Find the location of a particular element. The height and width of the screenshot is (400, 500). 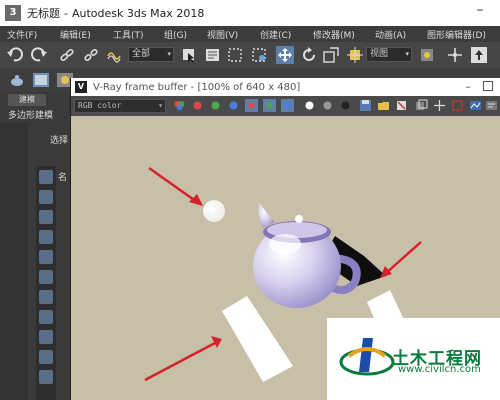

menu-edit: 编辑(E) is located at coordinates (75, 34).